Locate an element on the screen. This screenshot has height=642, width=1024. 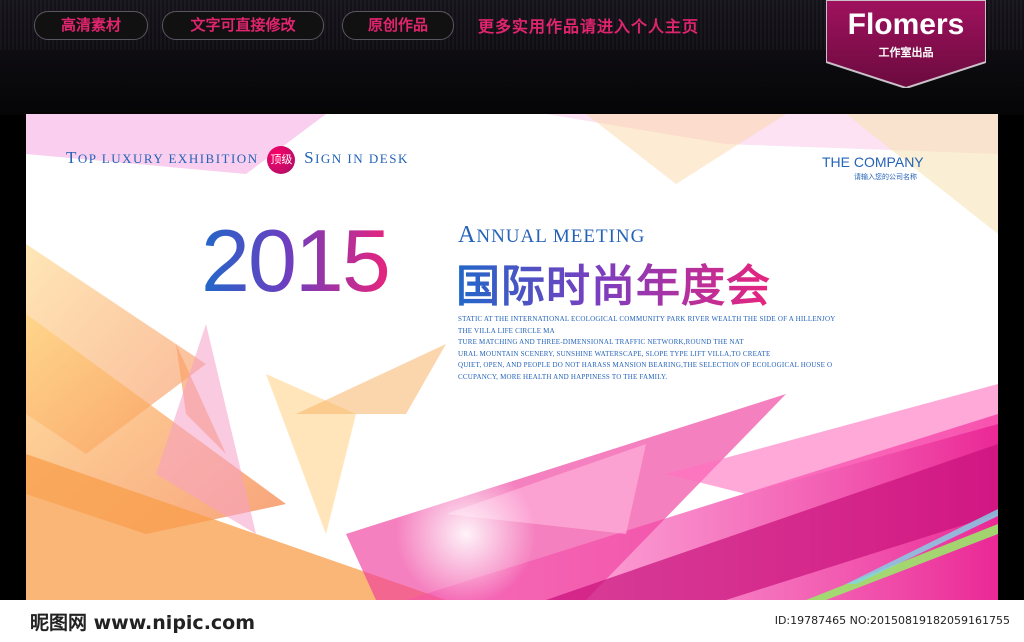
badge-dot: 顶级 is located at coordinates (281, 160).